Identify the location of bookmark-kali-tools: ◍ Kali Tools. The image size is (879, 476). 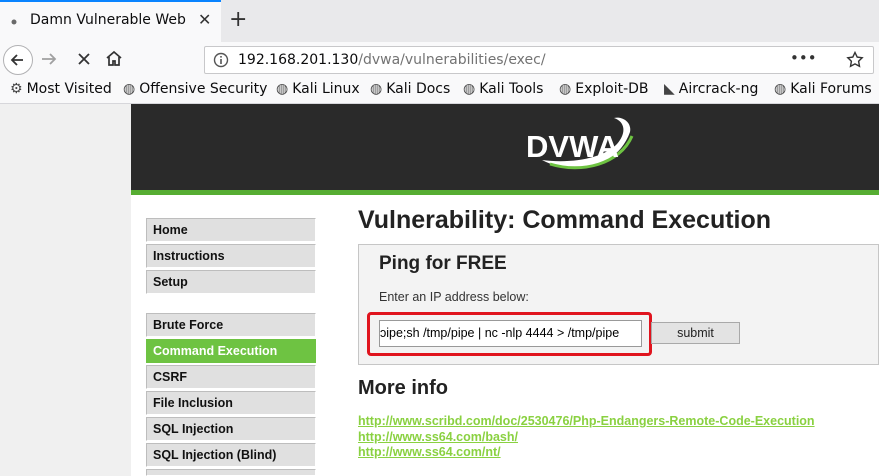
(503, 89).